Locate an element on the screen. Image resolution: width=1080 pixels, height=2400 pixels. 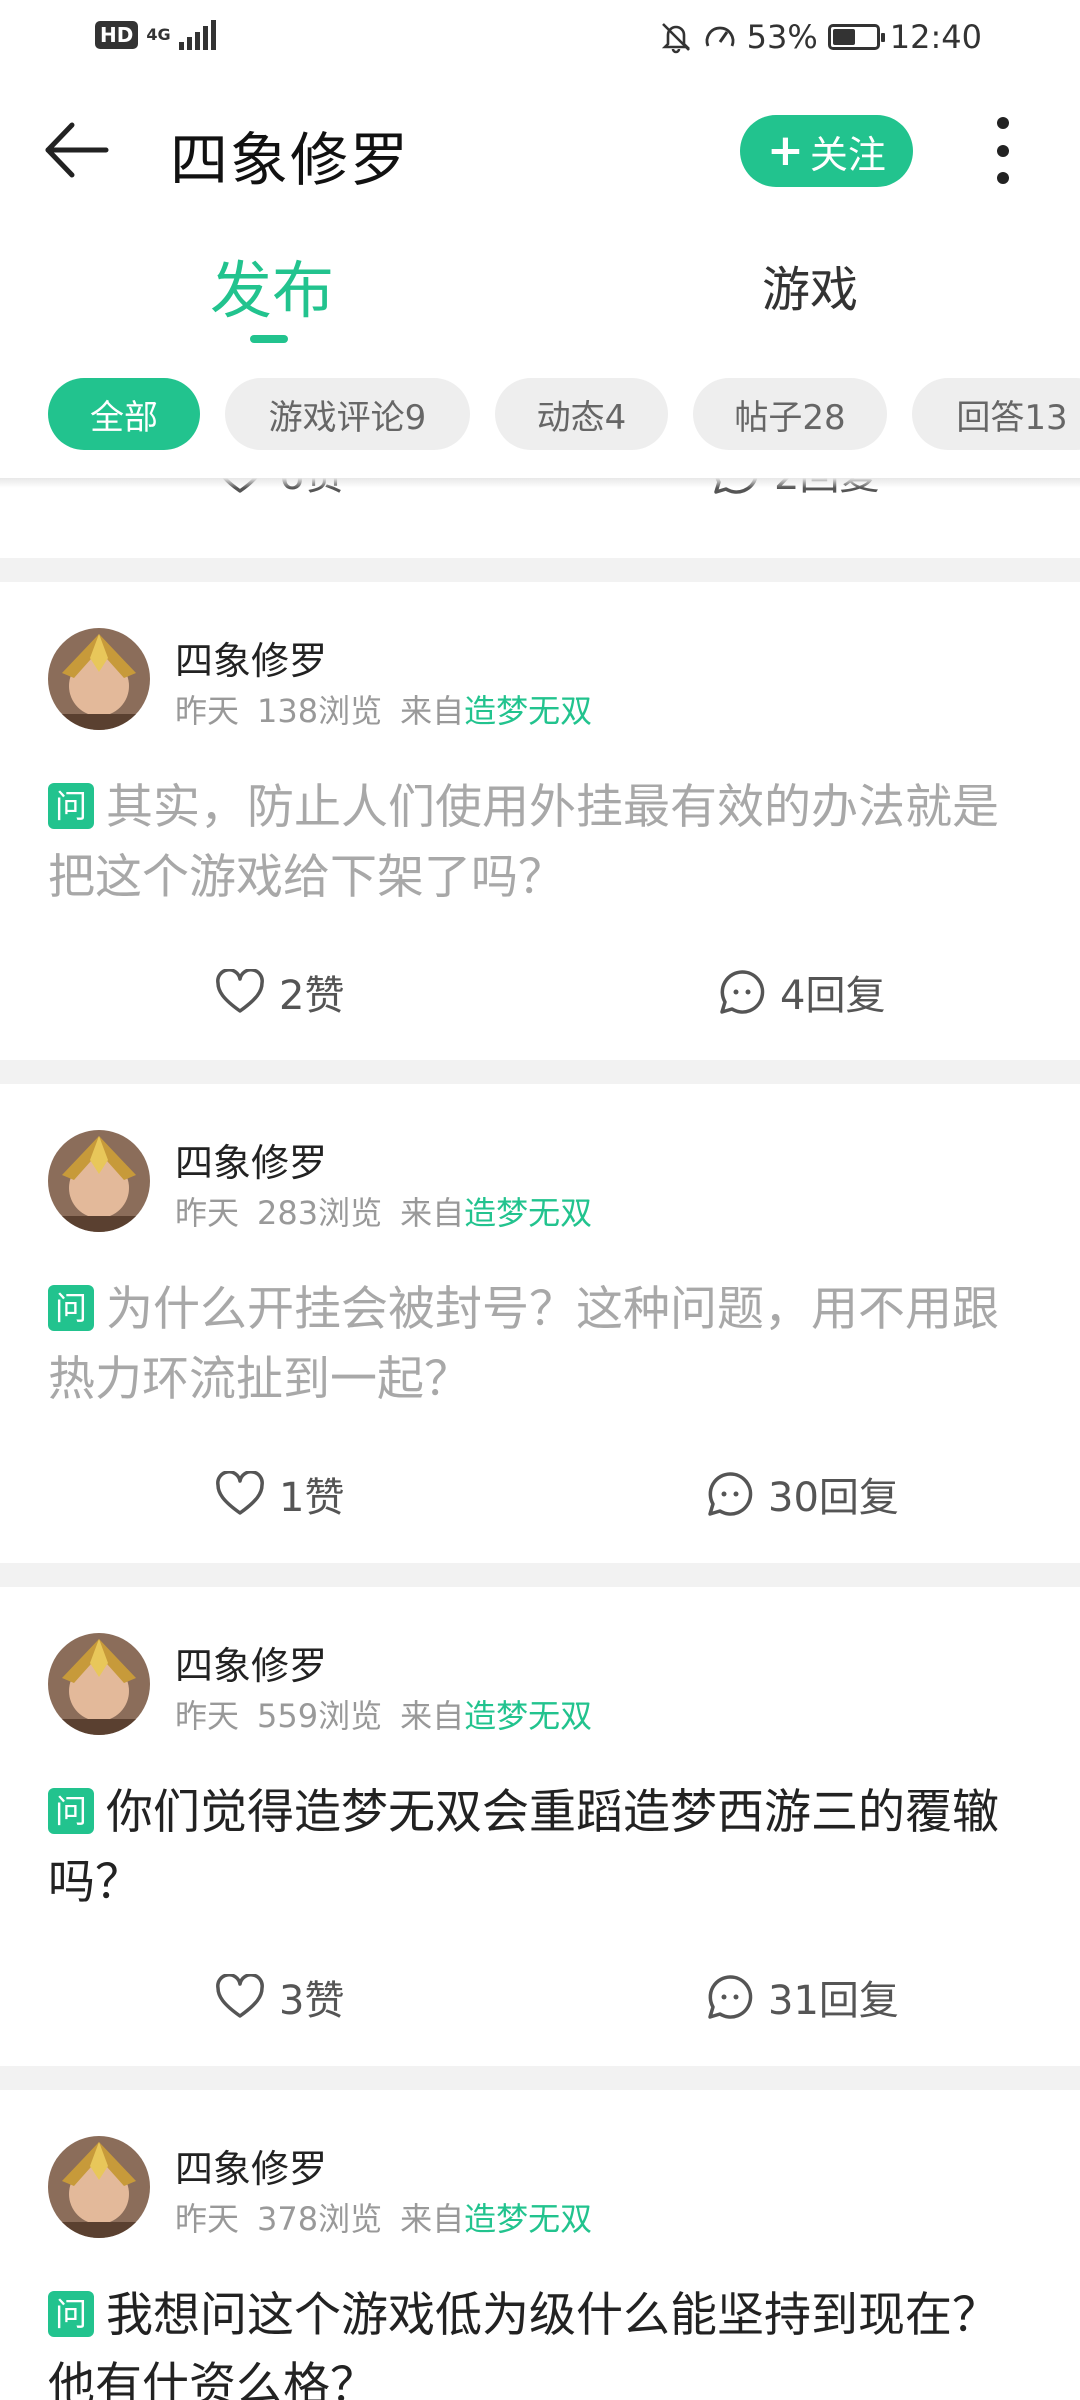
status-bar: HD 4G 53% 12:40 is located at coordinates (540, 40).